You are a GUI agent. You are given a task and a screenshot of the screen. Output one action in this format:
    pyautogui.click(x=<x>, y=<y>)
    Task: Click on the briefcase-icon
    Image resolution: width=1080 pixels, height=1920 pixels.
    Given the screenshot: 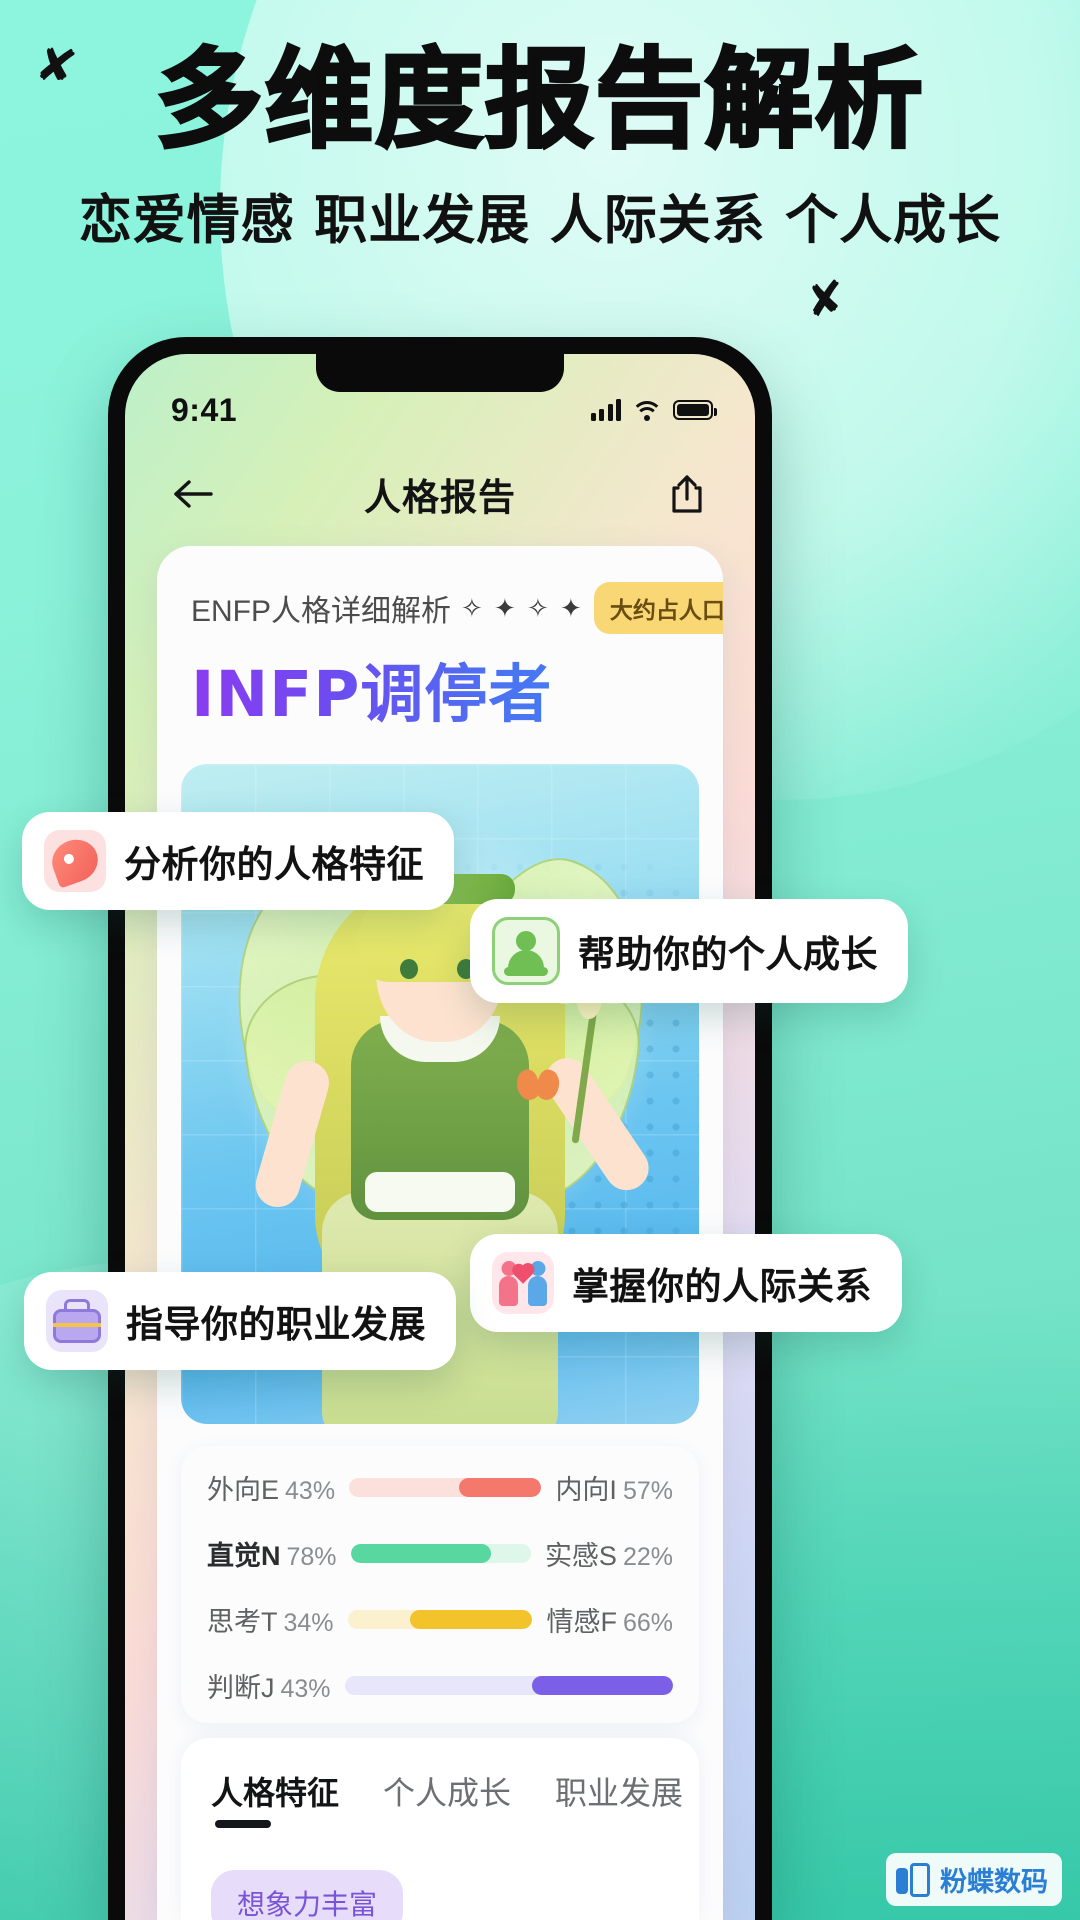 What is the action you would take?
    pyautogui.click(x=77, y=1321)
    